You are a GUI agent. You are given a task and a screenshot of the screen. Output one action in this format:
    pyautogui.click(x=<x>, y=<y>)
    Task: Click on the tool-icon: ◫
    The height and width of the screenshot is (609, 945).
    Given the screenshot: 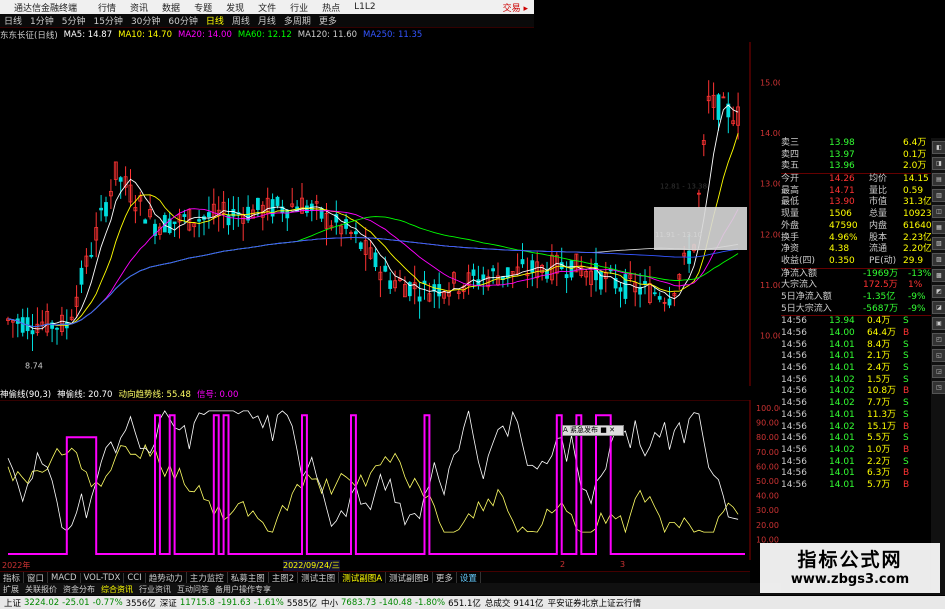 What is the action you would take?
    pyautogui.click(x=938, y=211)
    